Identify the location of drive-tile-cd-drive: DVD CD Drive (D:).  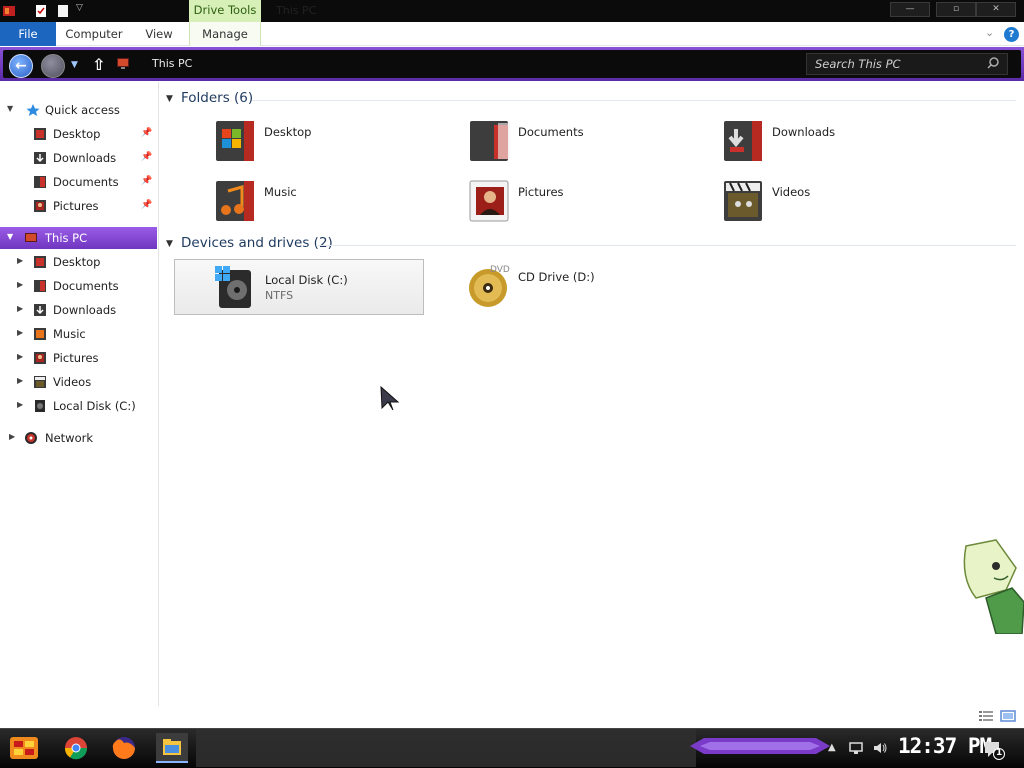
(588, 290).